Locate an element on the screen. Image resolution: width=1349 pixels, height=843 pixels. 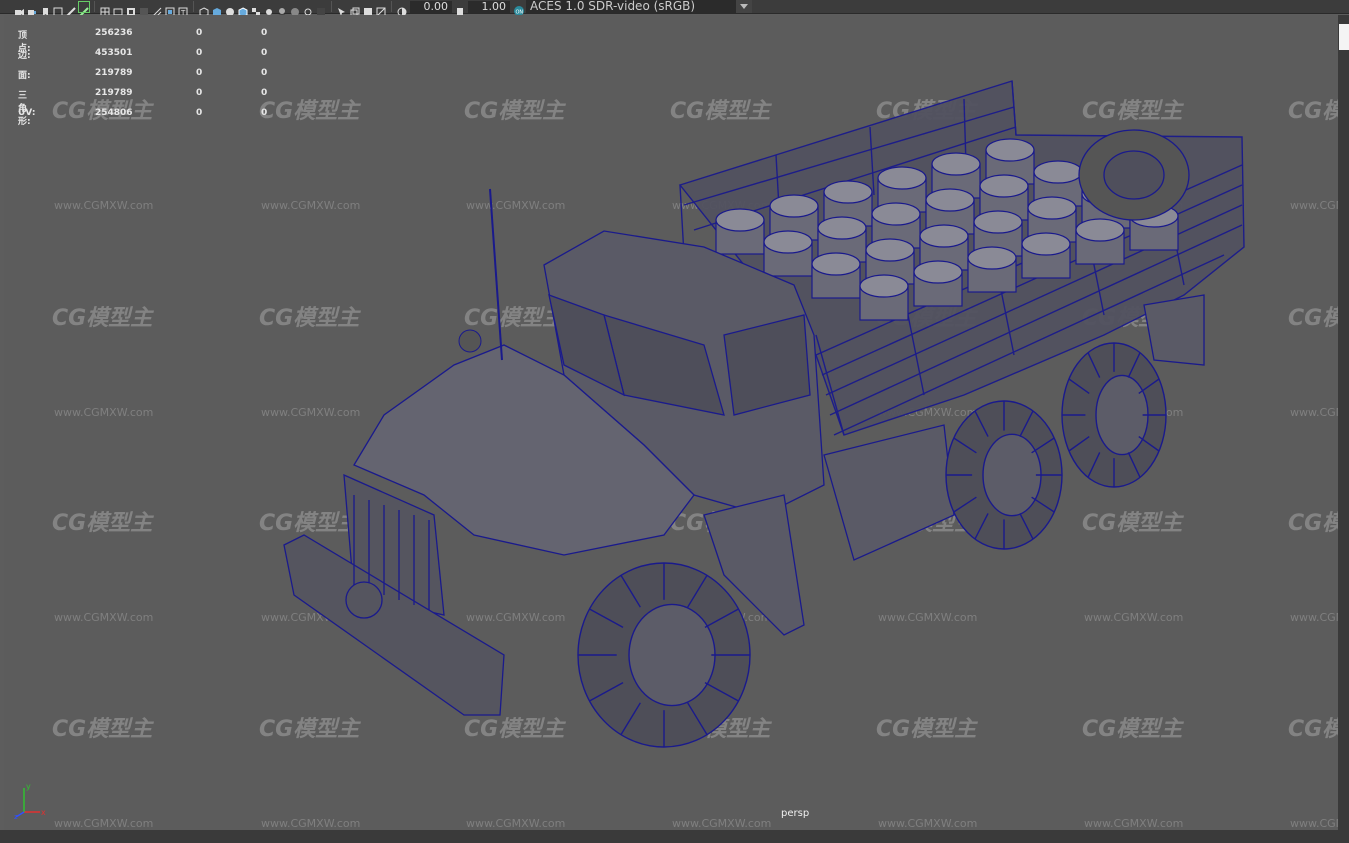
chevron-down-icon is located at coordinates (744, 6).